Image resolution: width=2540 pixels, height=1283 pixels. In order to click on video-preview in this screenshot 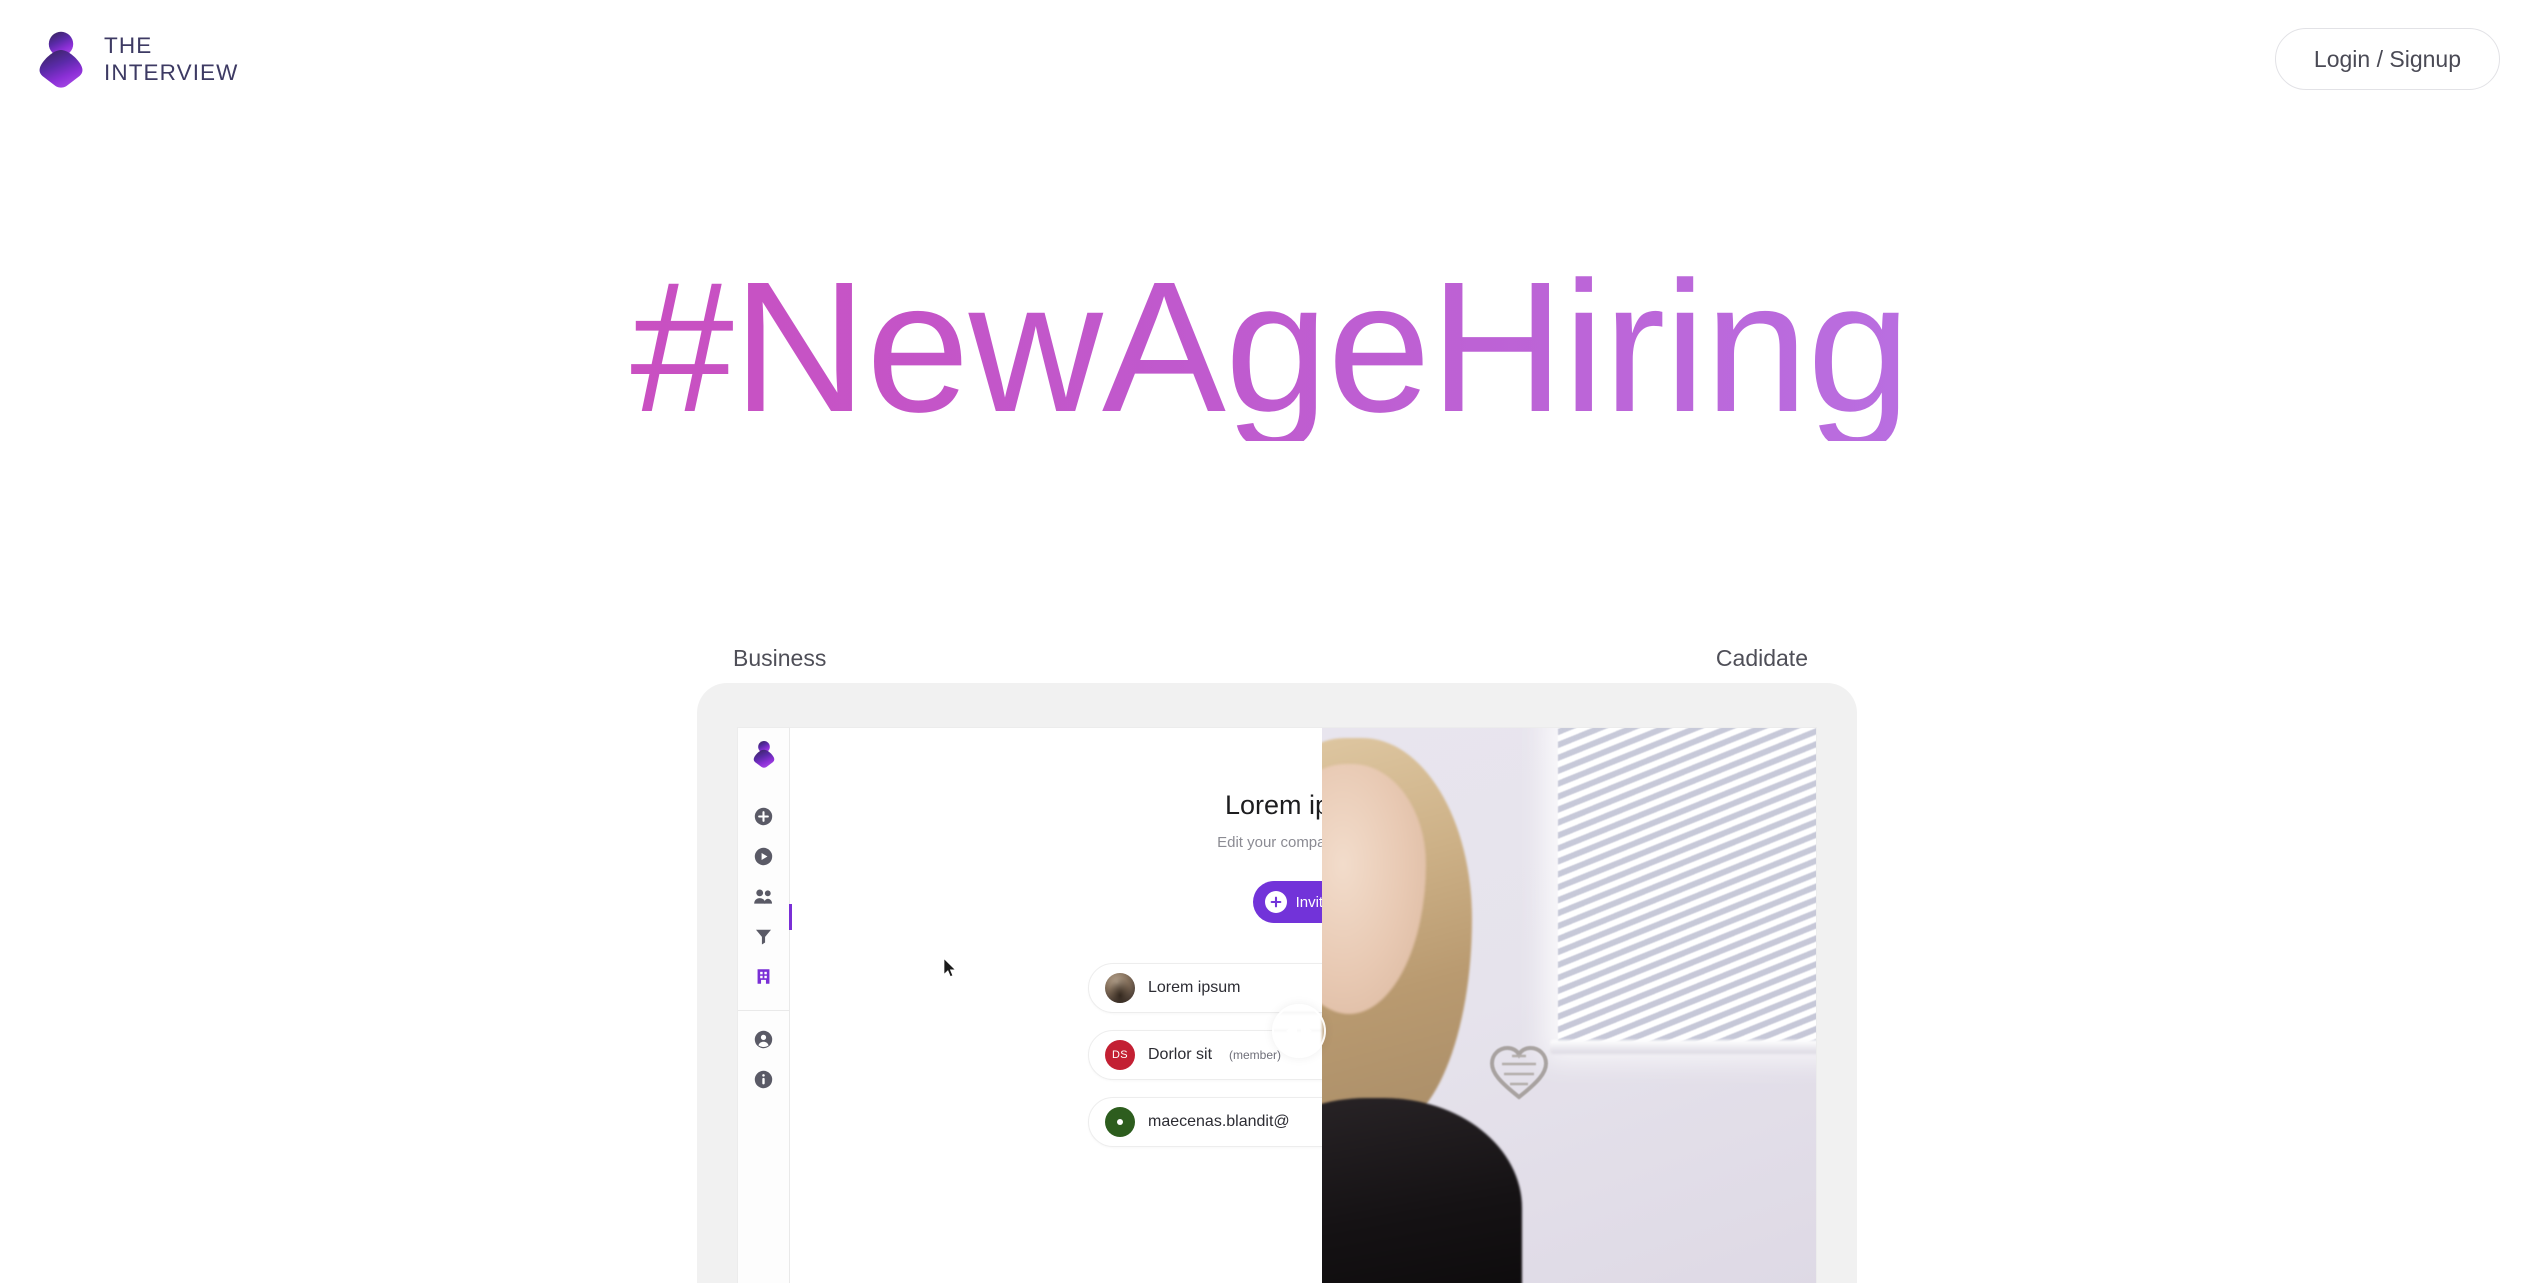, I will do `click(1569, 1005)`.